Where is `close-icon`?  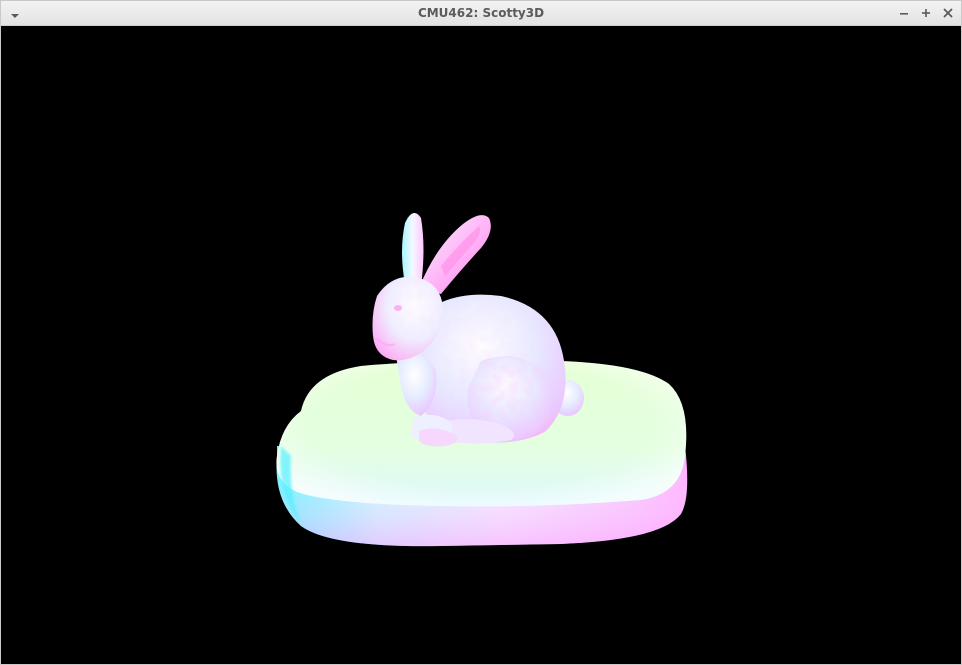 close-icon is located at coordinates (948, 13).